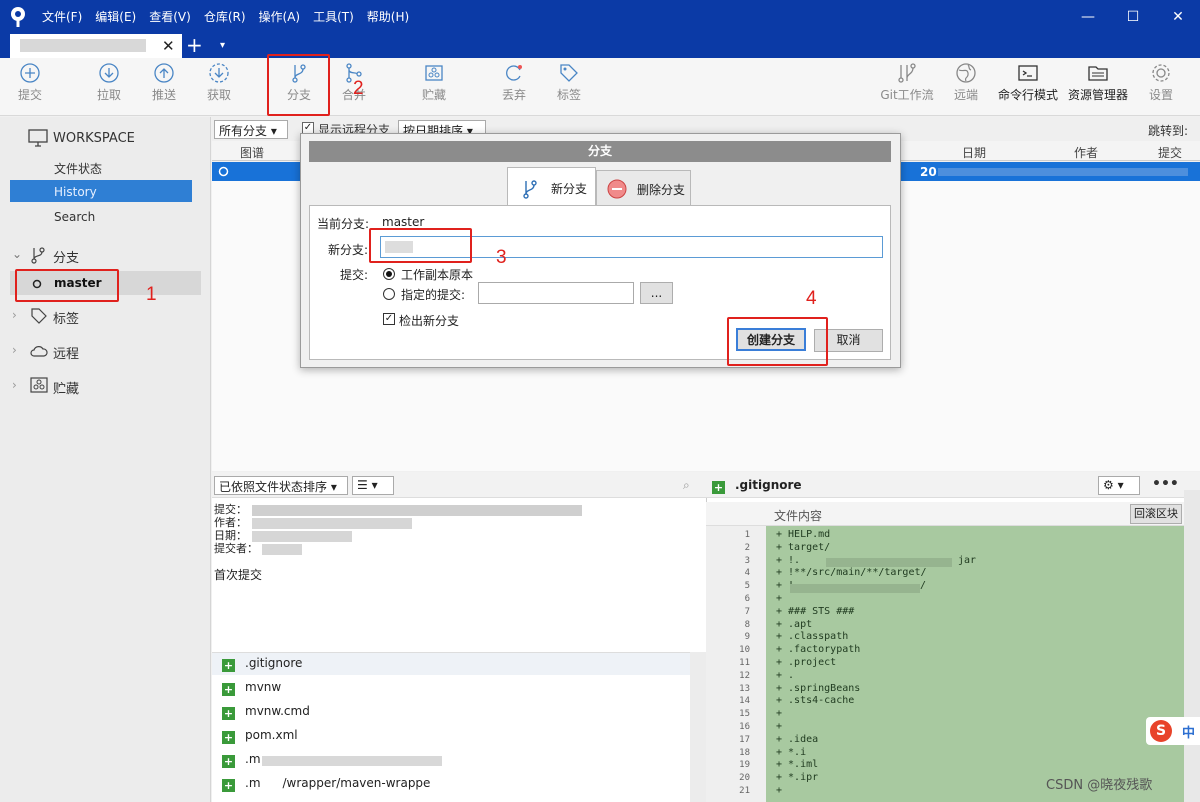  What do you see at coordinates (39, 385) in the screenshot?
I see `stash-icon` at bounding box center [39, 385].